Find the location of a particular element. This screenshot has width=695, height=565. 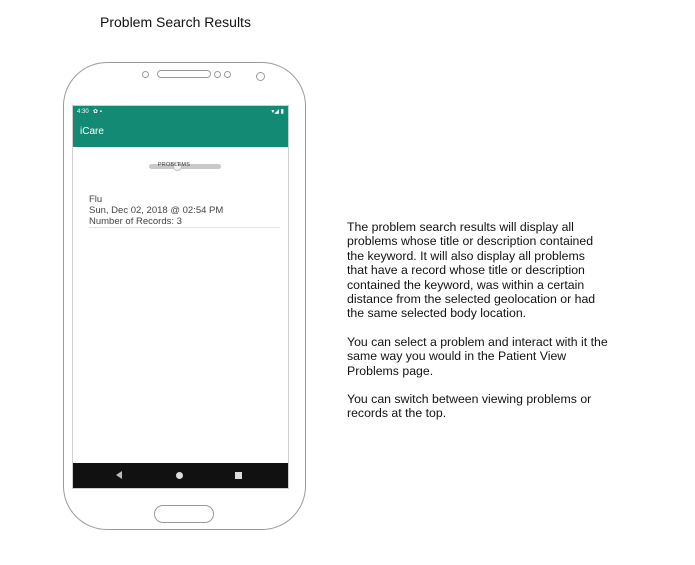

home-icon is located at coordinates (179, 475).